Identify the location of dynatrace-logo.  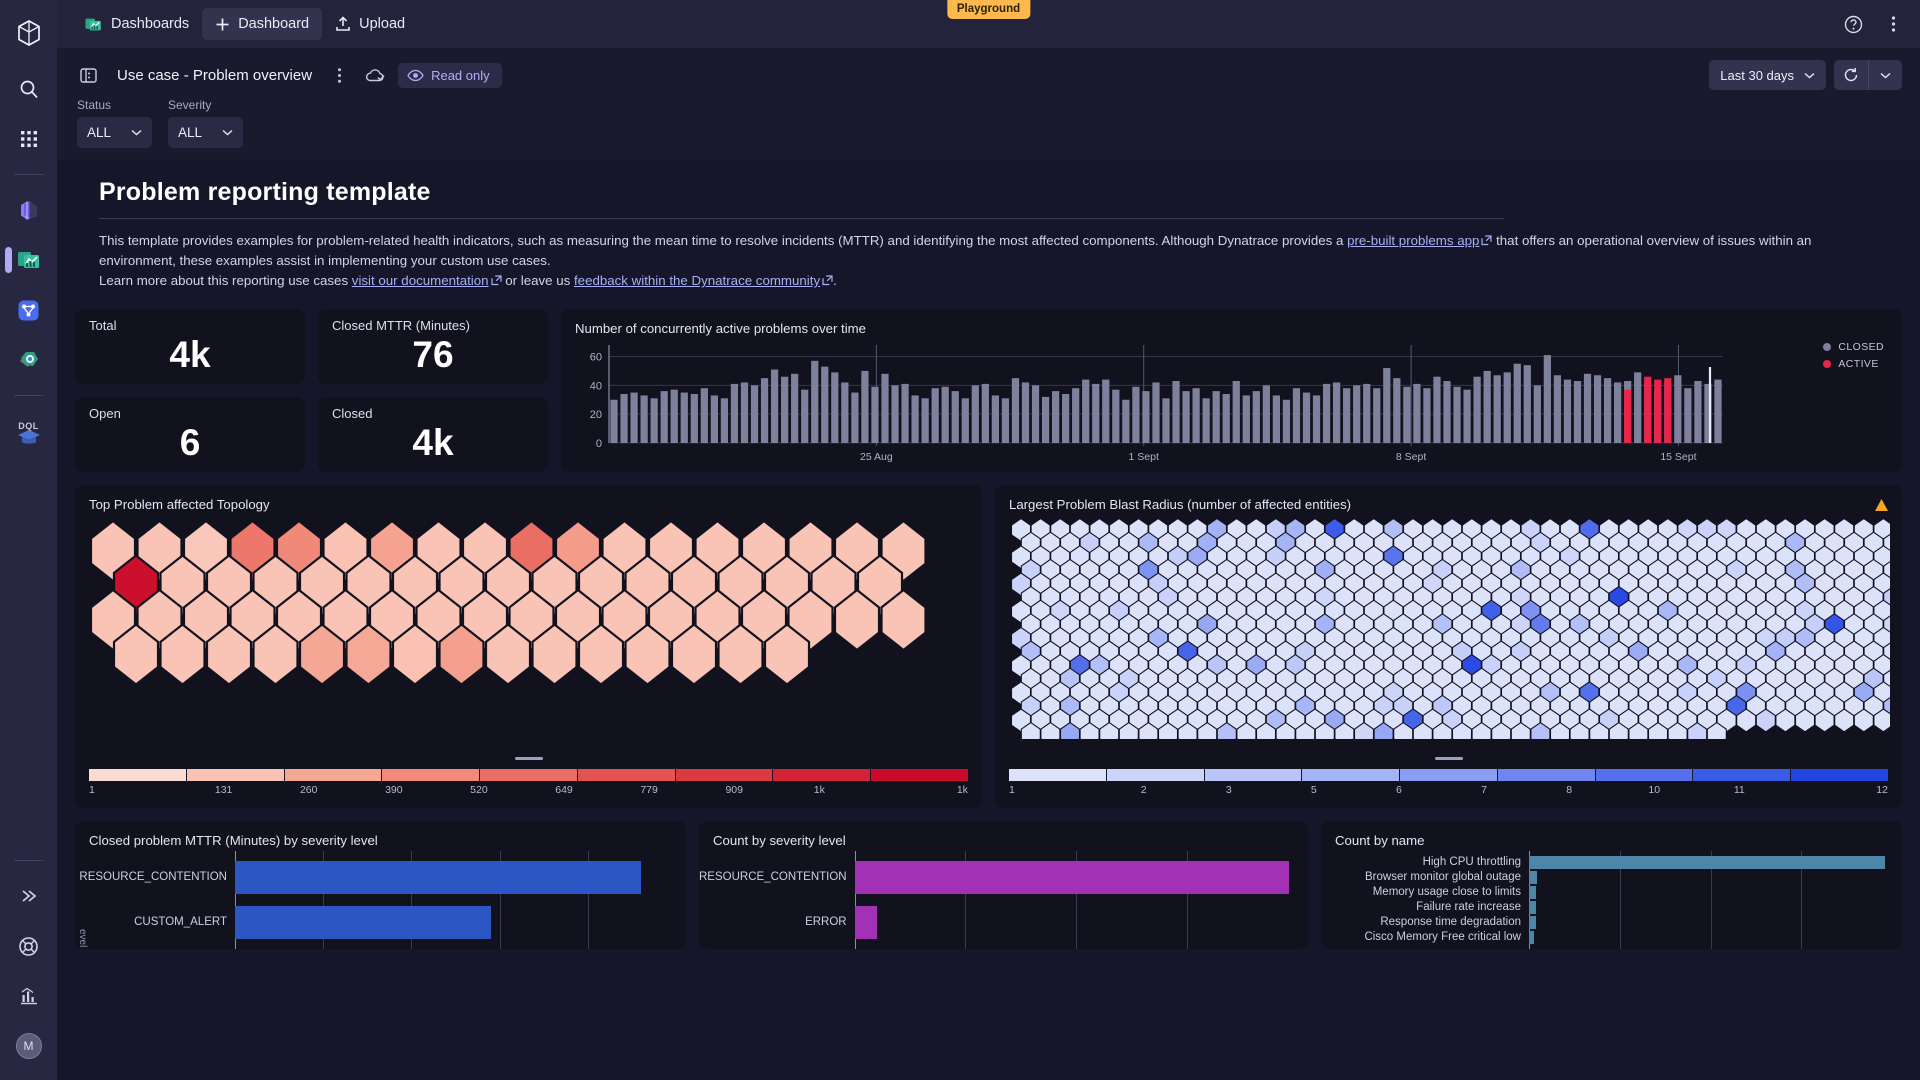
(29, 33).